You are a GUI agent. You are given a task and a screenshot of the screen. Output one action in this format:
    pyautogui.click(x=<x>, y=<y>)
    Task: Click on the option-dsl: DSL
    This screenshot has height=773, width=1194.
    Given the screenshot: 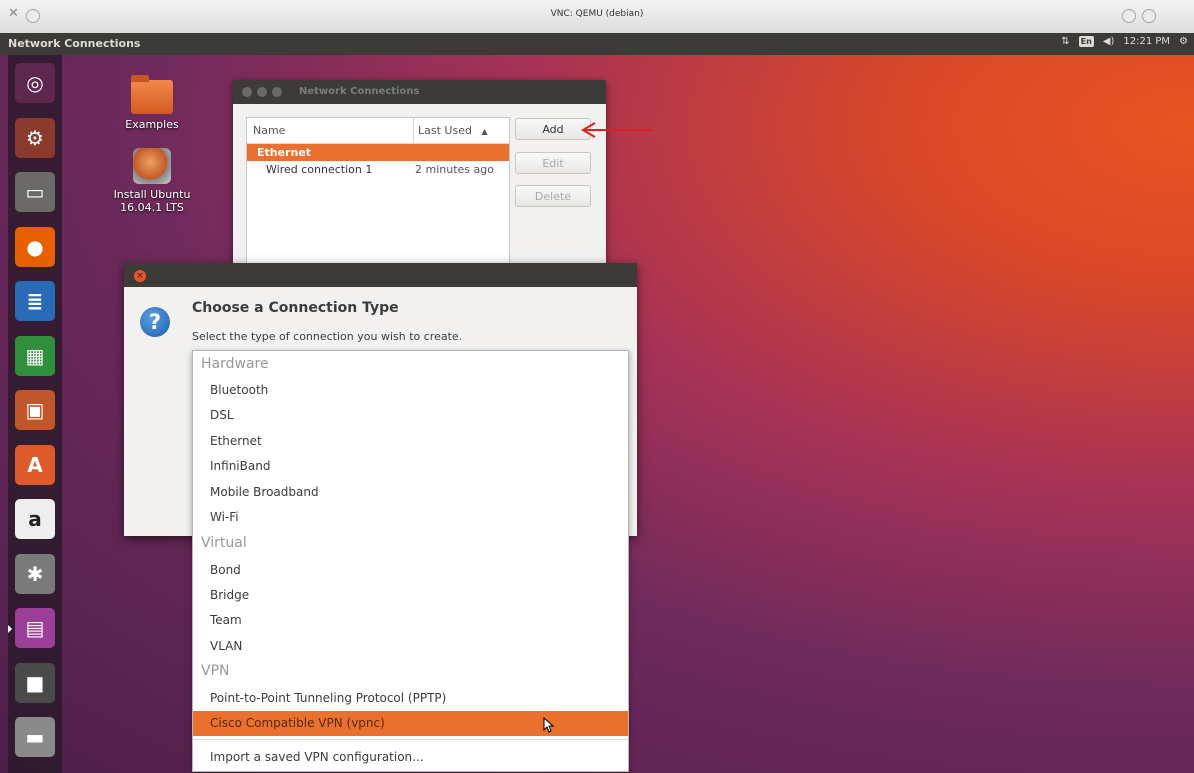 What is the action you would take?
    pyautogui.click(x=410, y=415)
    